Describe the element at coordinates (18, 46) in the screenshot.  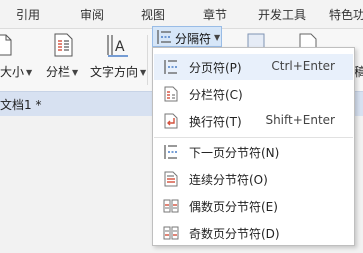
I see `size-button` at that location.